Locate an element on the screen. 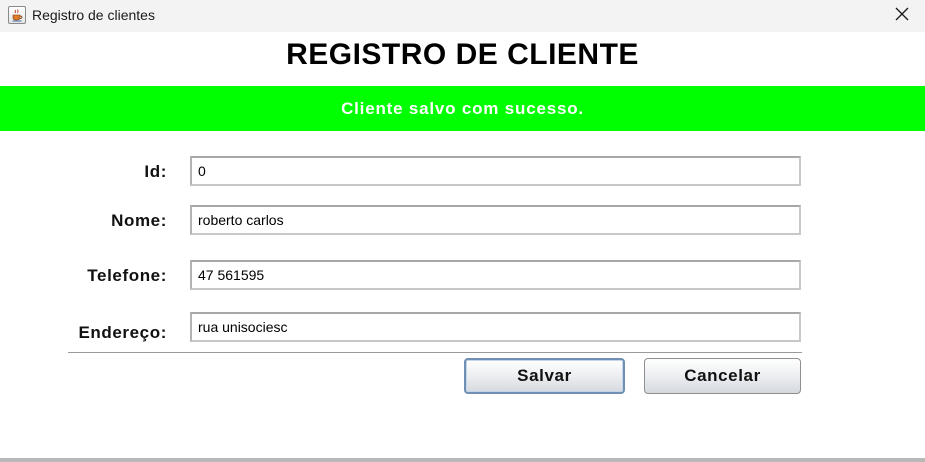 The image size is (925, 462). window-title: Registro de clientes is located at coordinates (93, 15).